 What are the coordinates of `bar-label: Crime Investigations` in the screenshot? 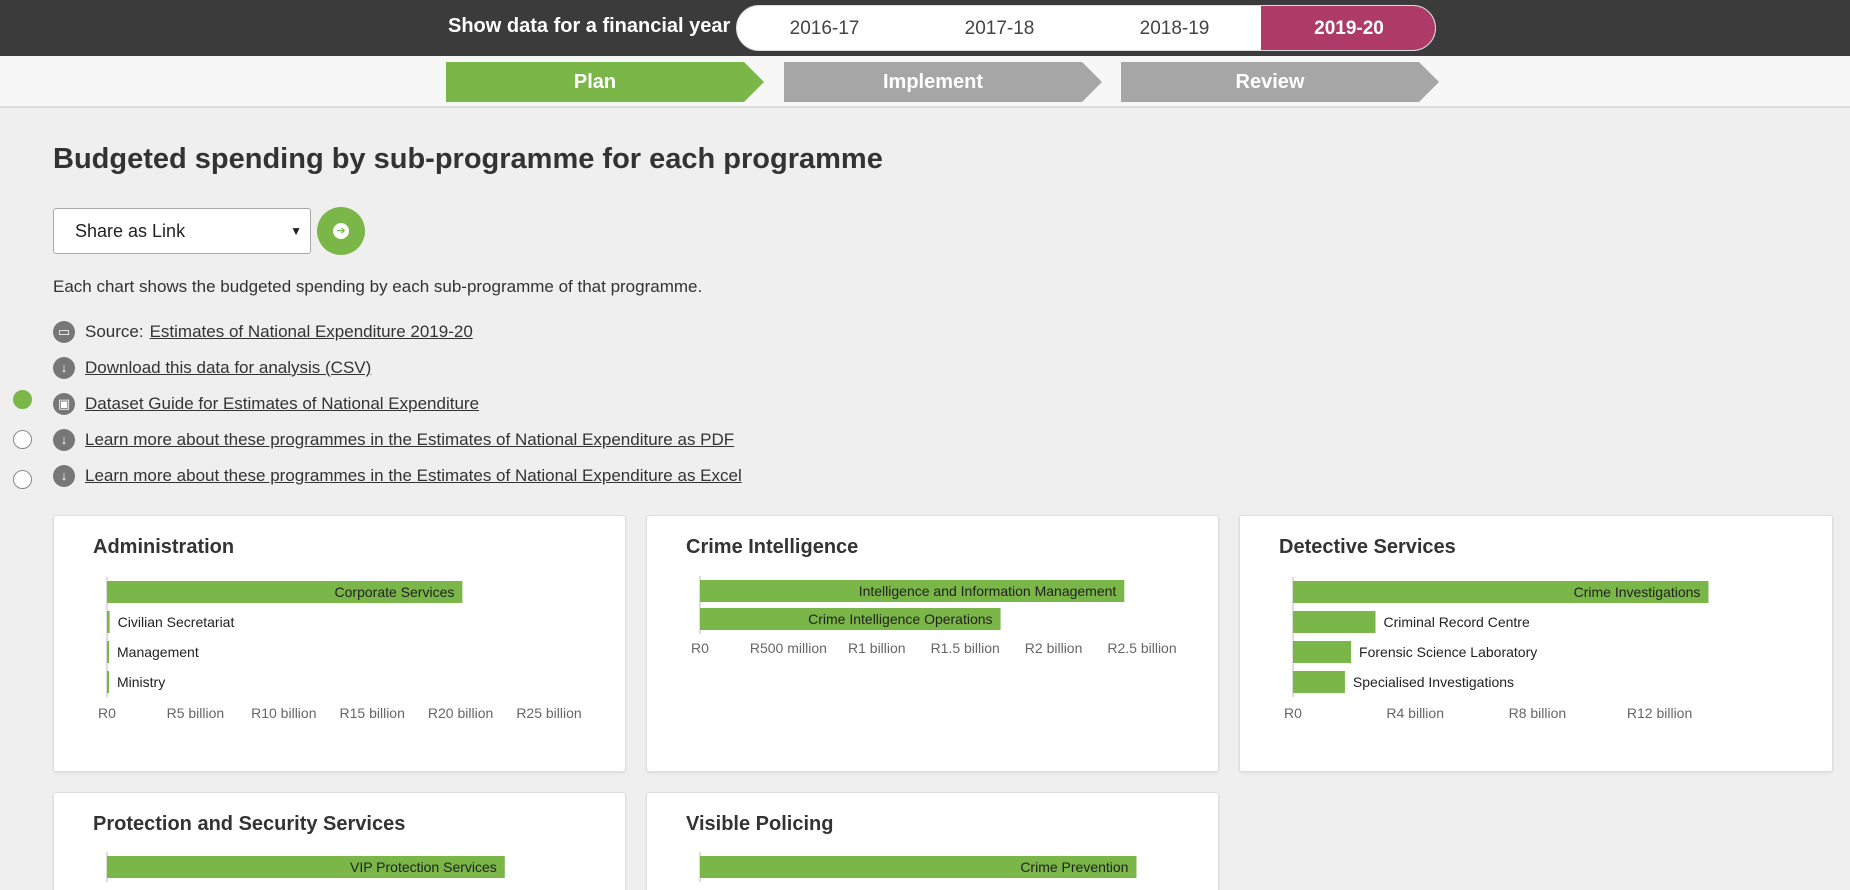 It's located at (1637, 592).